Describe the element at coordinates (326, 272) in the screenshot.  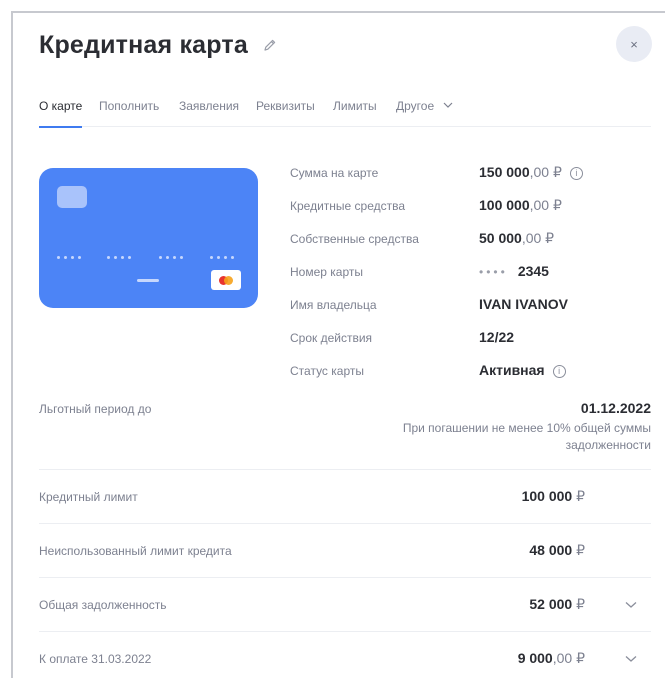
I see `card-number-label: Номер карты` at that location.